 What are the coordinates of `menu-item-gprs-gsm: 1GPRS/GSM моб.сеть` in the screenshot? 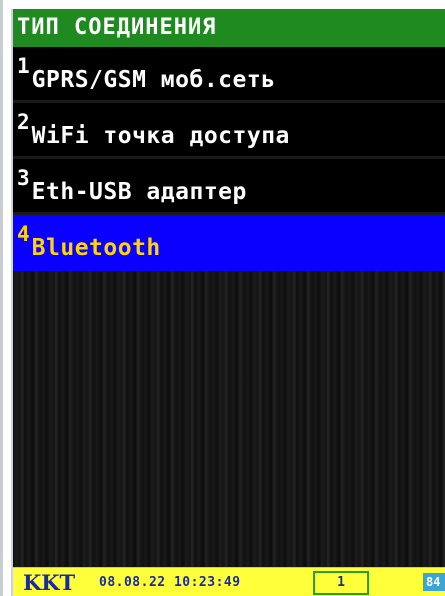 It's located at (229, 75).